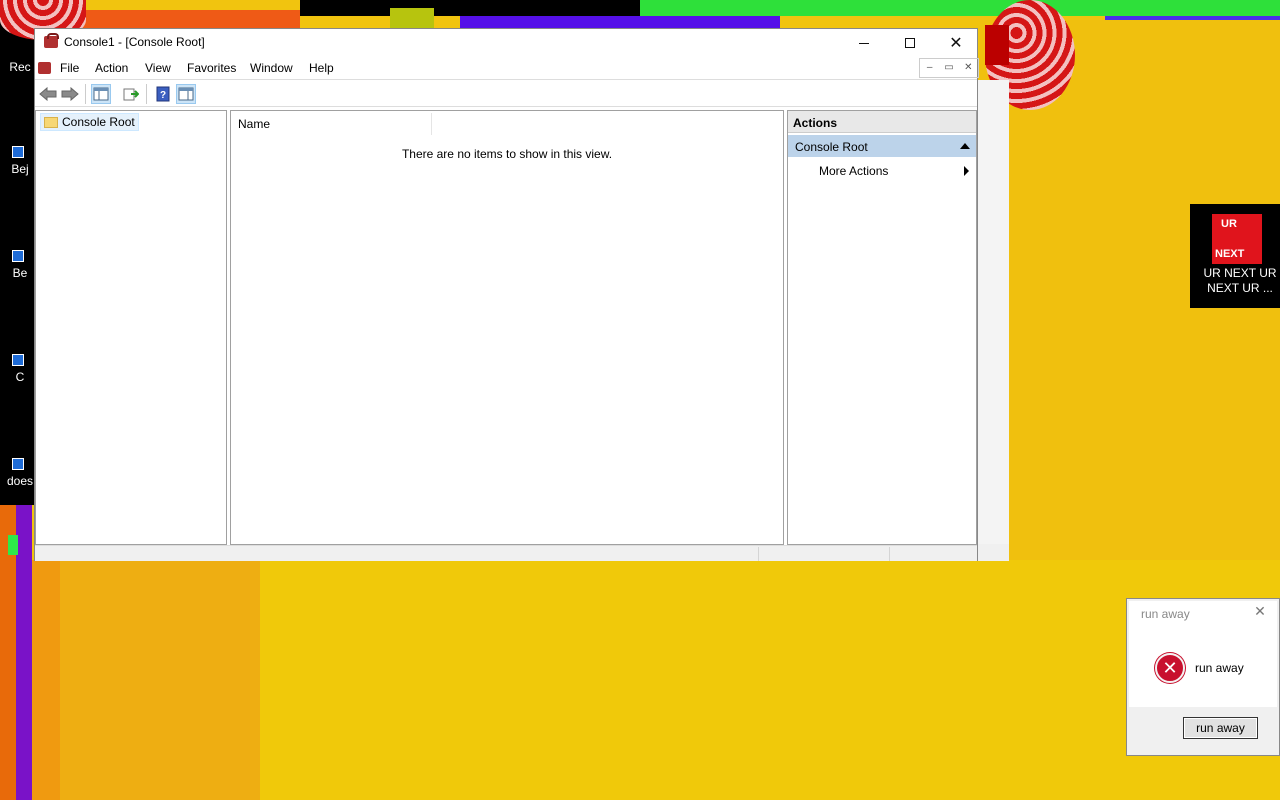 This screenshot has width=1280, height=800. Describe the element at coordinates (211, 68) in the screenshot. I see `menu-favorites: Favorites` at that location.